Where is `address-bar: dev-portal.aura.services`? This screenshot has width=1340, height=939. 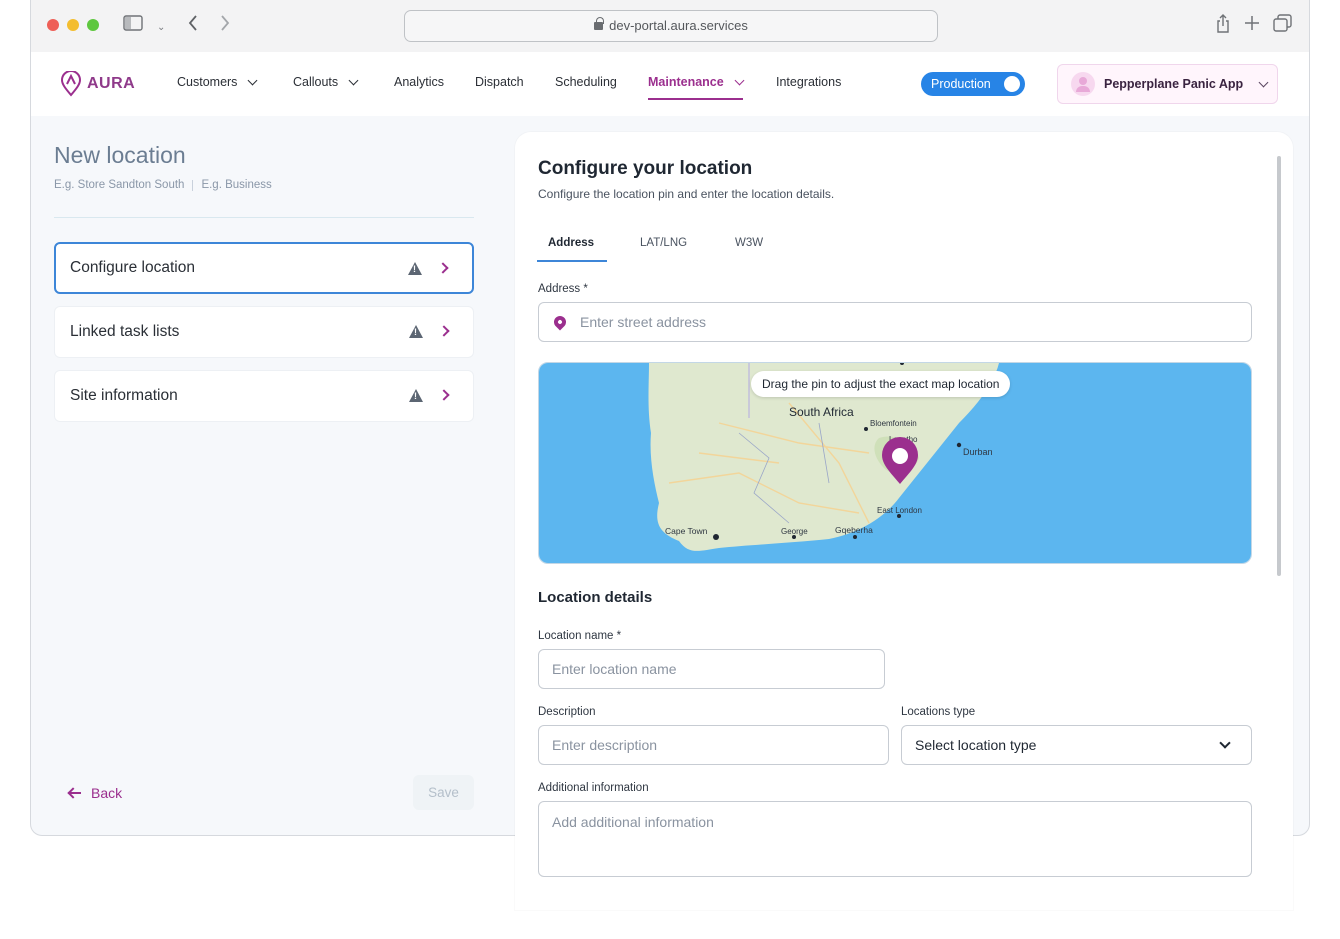
address-bar: dev-portal.aura.services is located at coordinates (671, 26).